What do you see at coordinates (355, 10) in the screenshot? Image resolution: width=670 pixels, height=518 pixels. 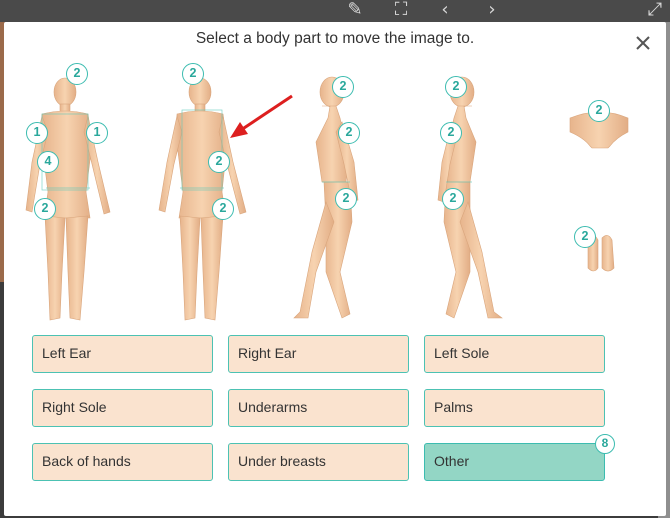 I see `brush-icon: ✎` at bounding box center [355, 10].